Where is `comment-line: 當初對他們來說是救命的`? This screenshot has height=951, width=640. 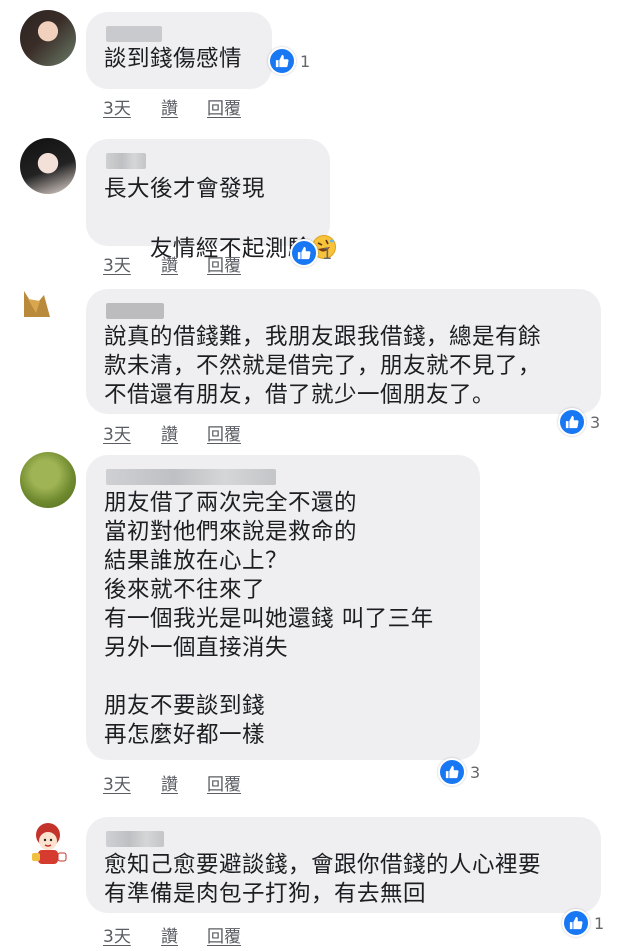
comment-line: 當初對他們來說是救命的 is located at coordinates (231, 532).